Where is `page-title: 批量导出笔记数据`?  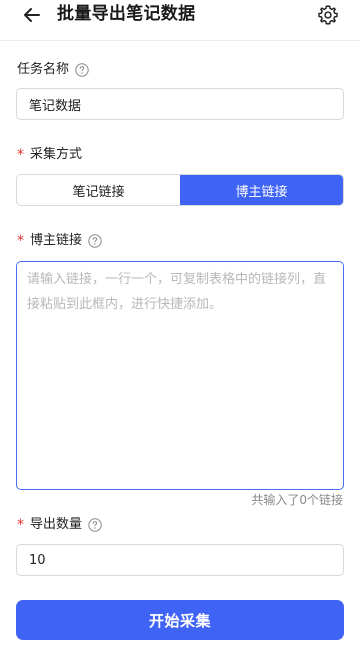 page-title: 批量导出笔记数据 is located at coordinates (126, 14).